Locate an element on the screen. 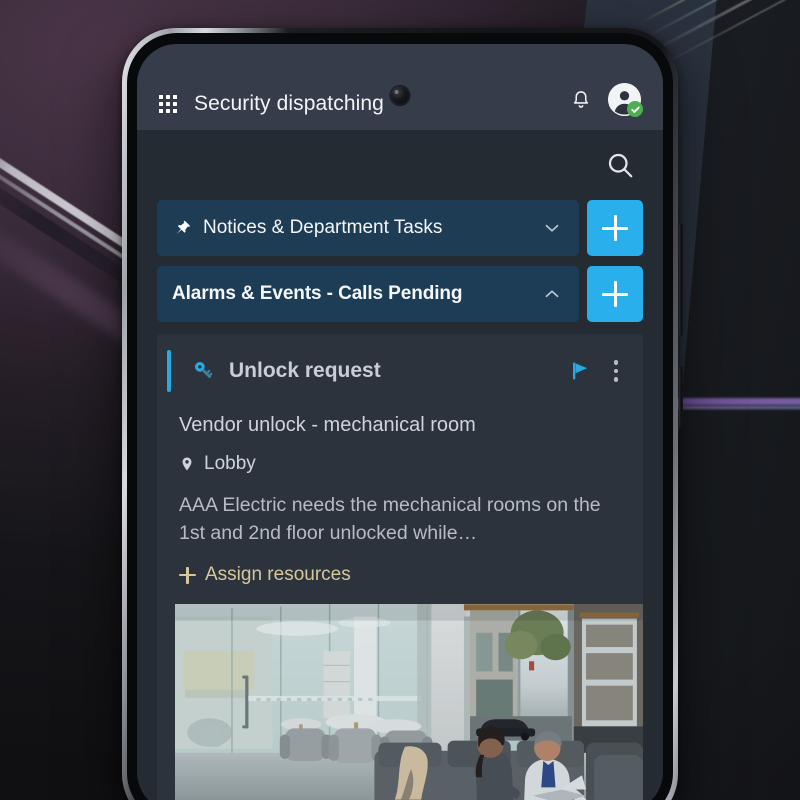 This screenshot has width=800, height=800. card-location-text: Lobby is located at coordinates (230, 463).